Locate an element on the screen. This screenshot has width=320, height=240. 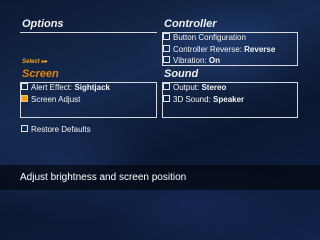
restore-defaults-checkbox is located at coordinates (24, 129).